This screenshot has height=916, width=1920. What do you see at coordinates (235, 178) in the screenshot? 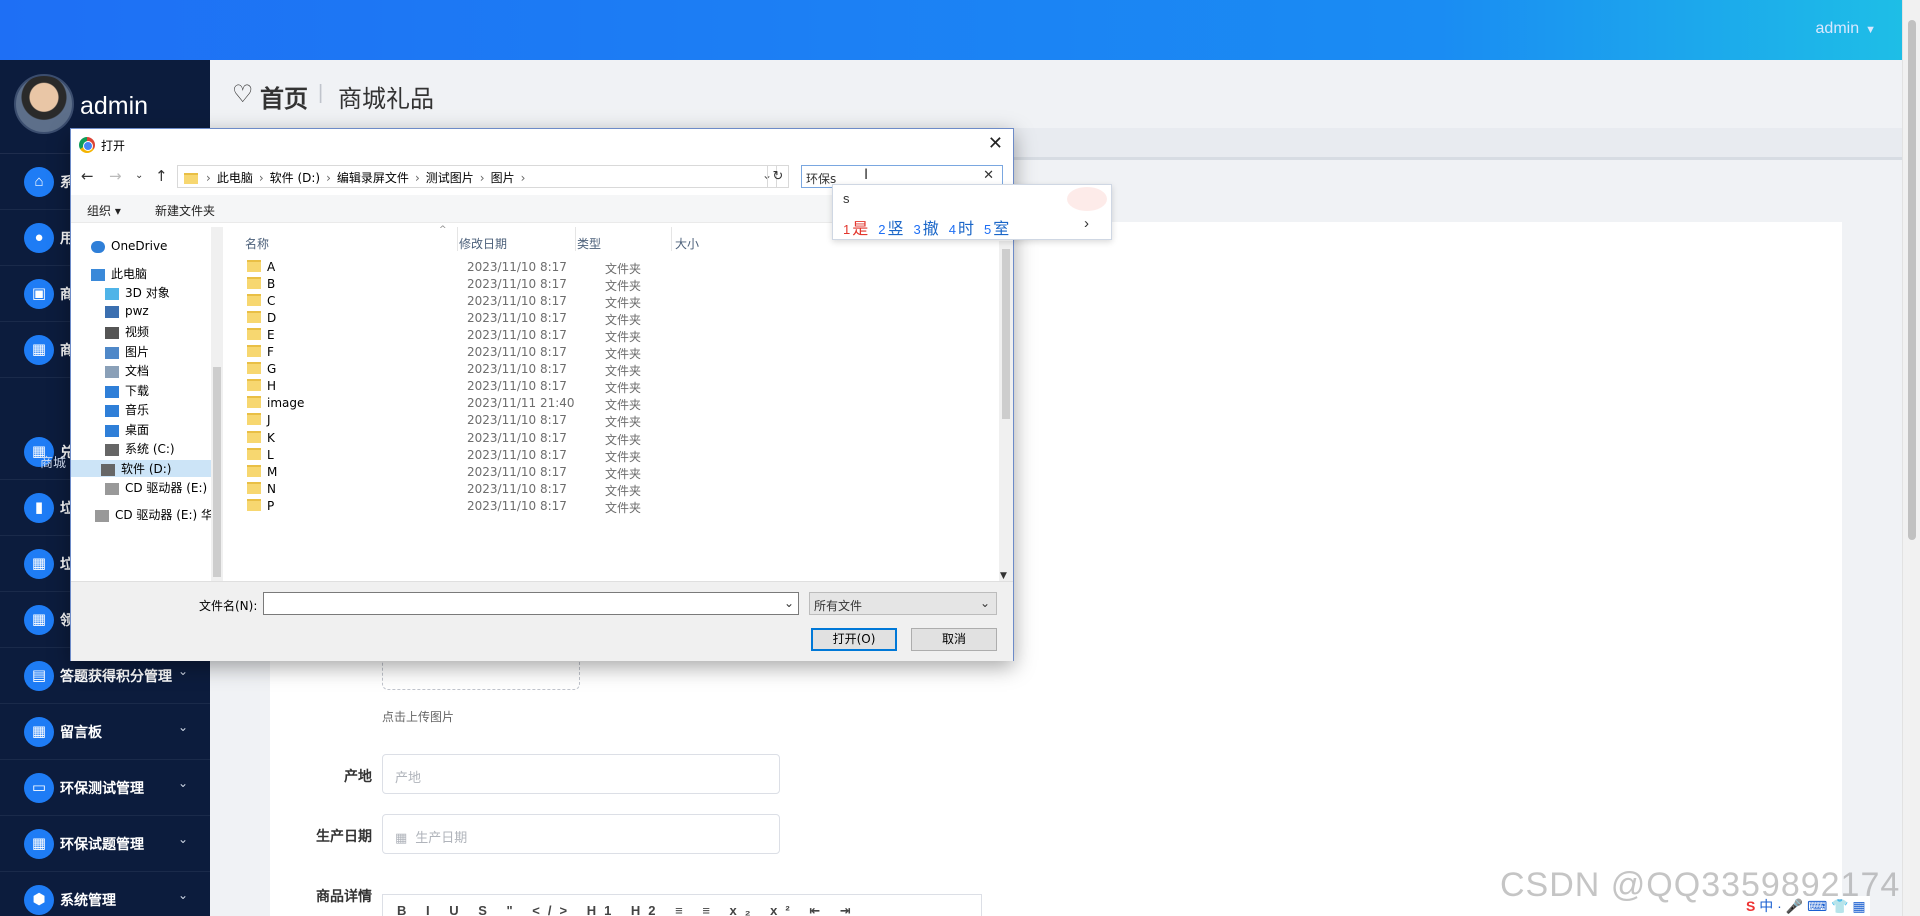
I see `address-crumb: 此电脑` at bounding box center [235, 178].